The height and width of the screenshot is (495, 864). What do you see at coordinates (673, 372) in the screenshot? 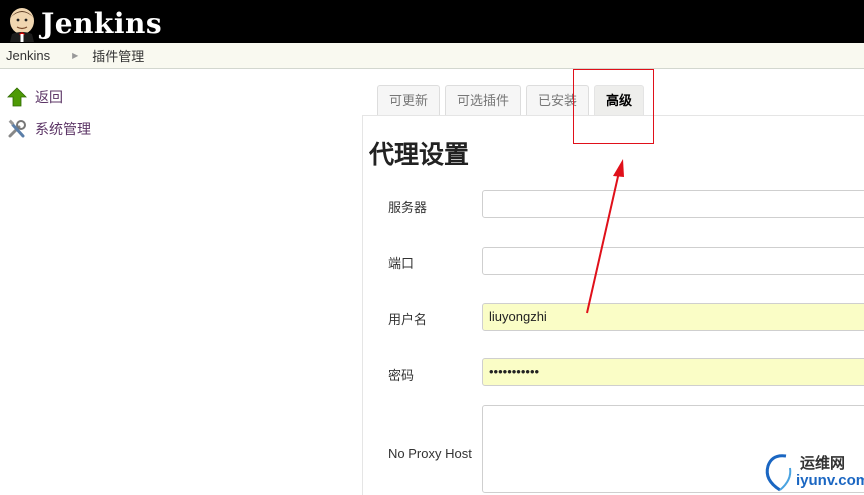
I see `password-input: •••••••••••` at bounding box center [673, 372].